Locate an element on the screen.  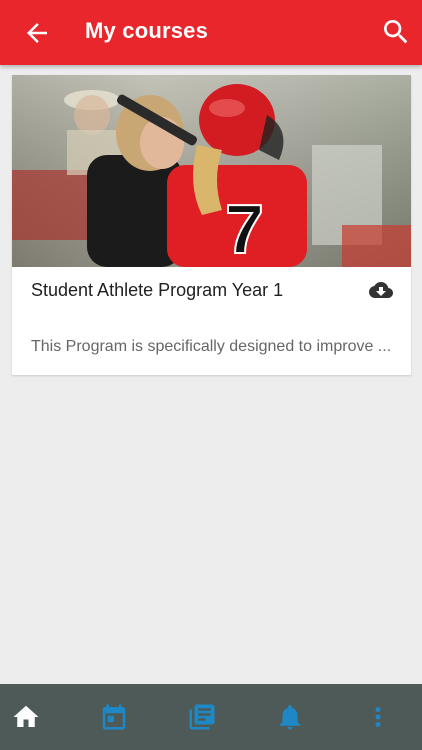
bell-icon is located at coordinates (290, 717).